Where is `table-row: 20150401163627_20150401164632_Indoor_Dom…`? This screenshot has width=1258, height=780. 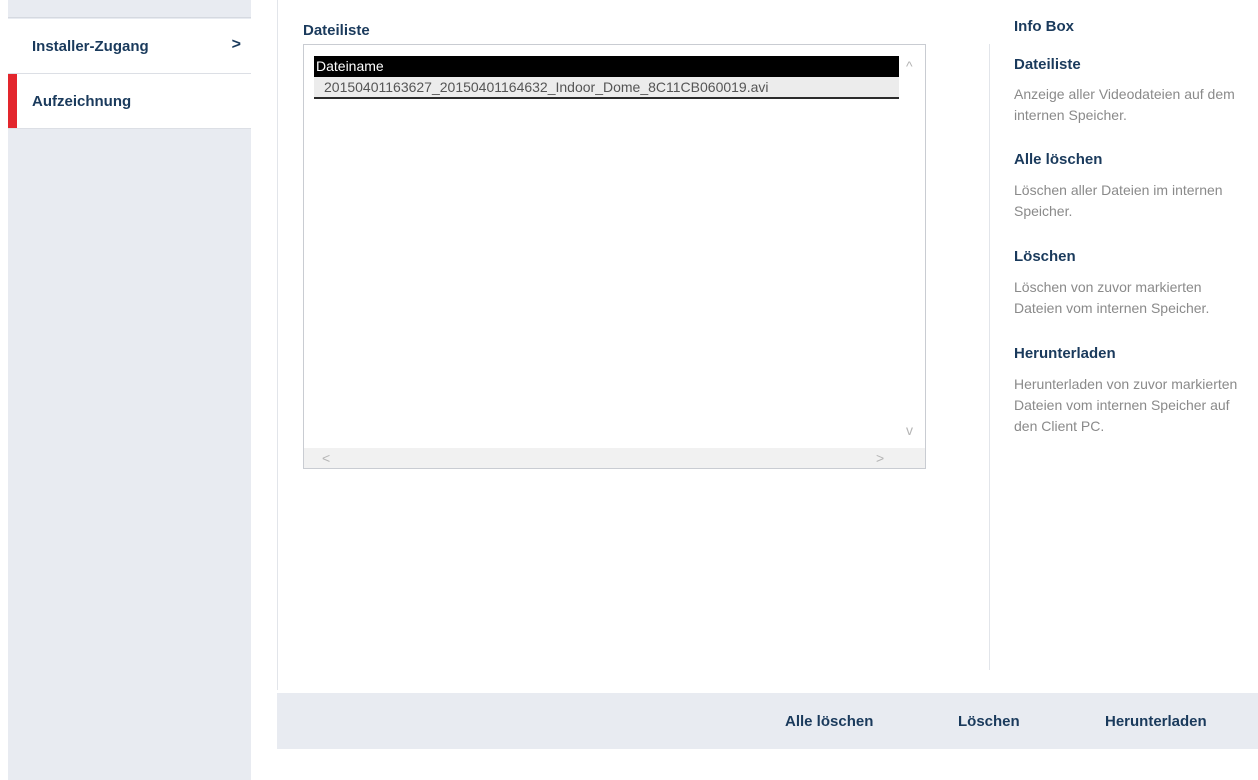 table-row: 20150401163627_20150401164632_Indoor_Dom… is located at coordinates (606, 88).